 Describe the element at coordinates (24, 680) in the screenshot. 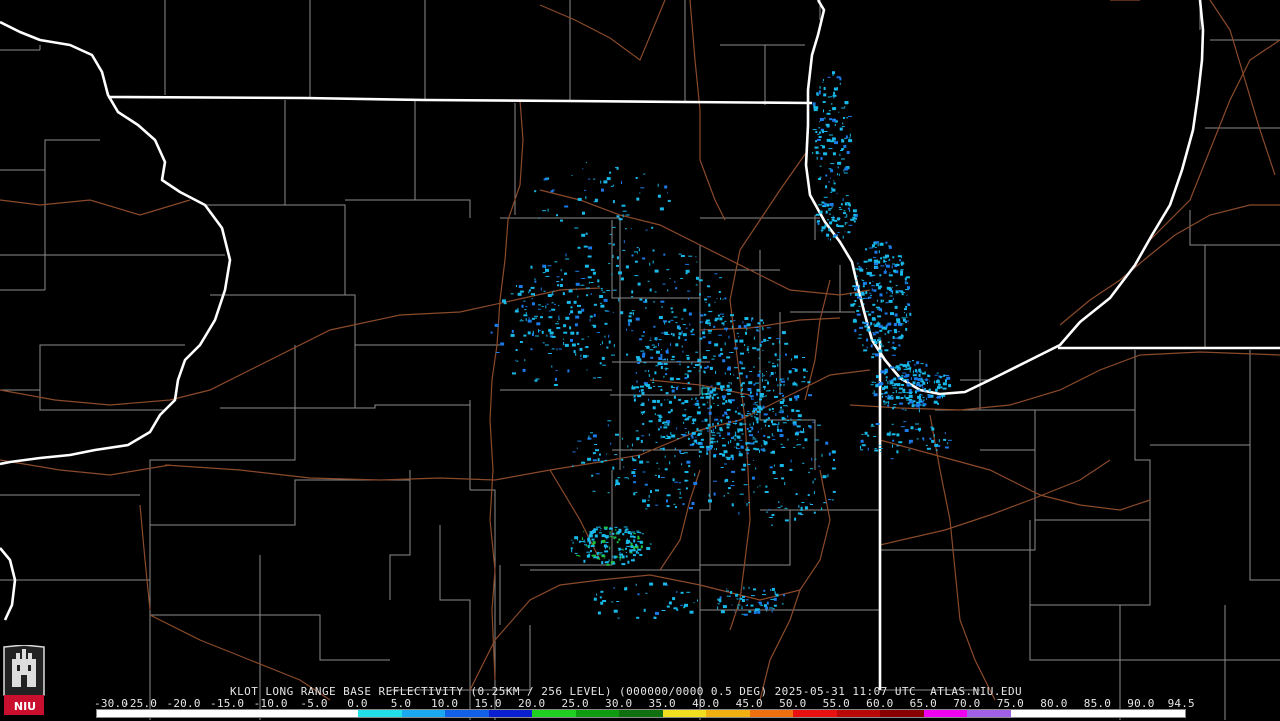

I see `niu-logo: NIU` at that location.